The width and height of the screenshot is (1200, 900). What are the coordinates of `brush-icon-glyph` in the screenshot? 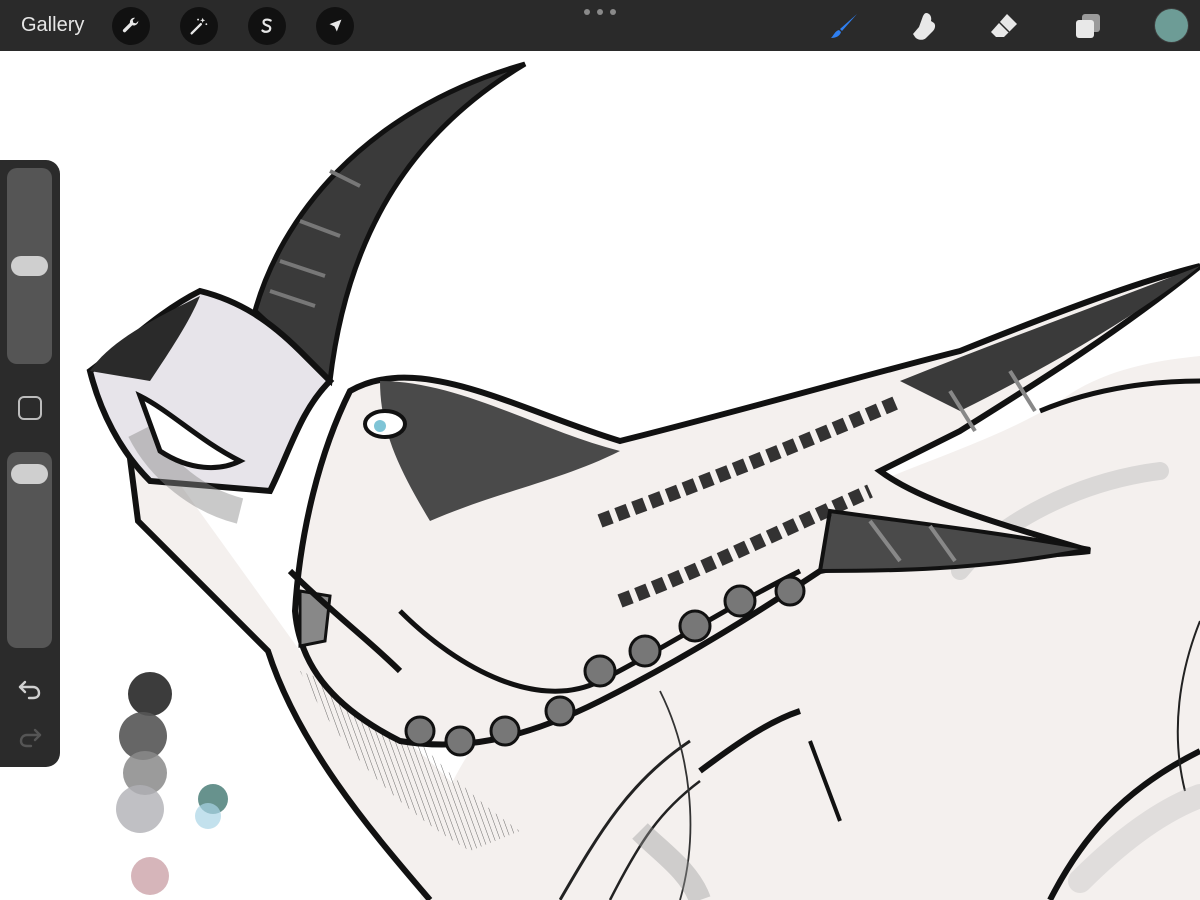 It's located at (844, 26).